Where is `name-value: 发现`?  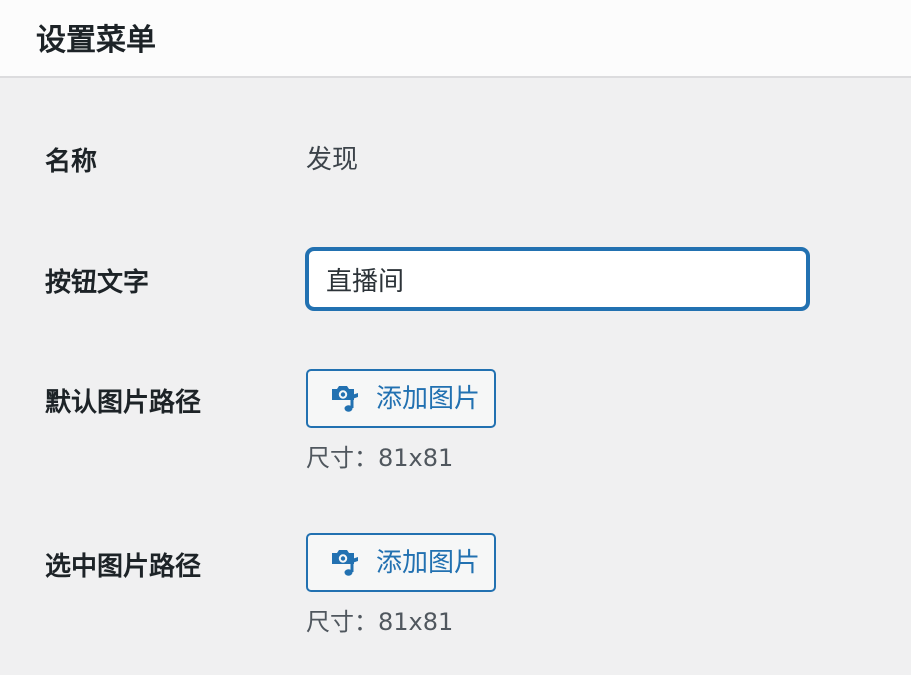 name-value: 发现 is located at coordinates (332, 160).